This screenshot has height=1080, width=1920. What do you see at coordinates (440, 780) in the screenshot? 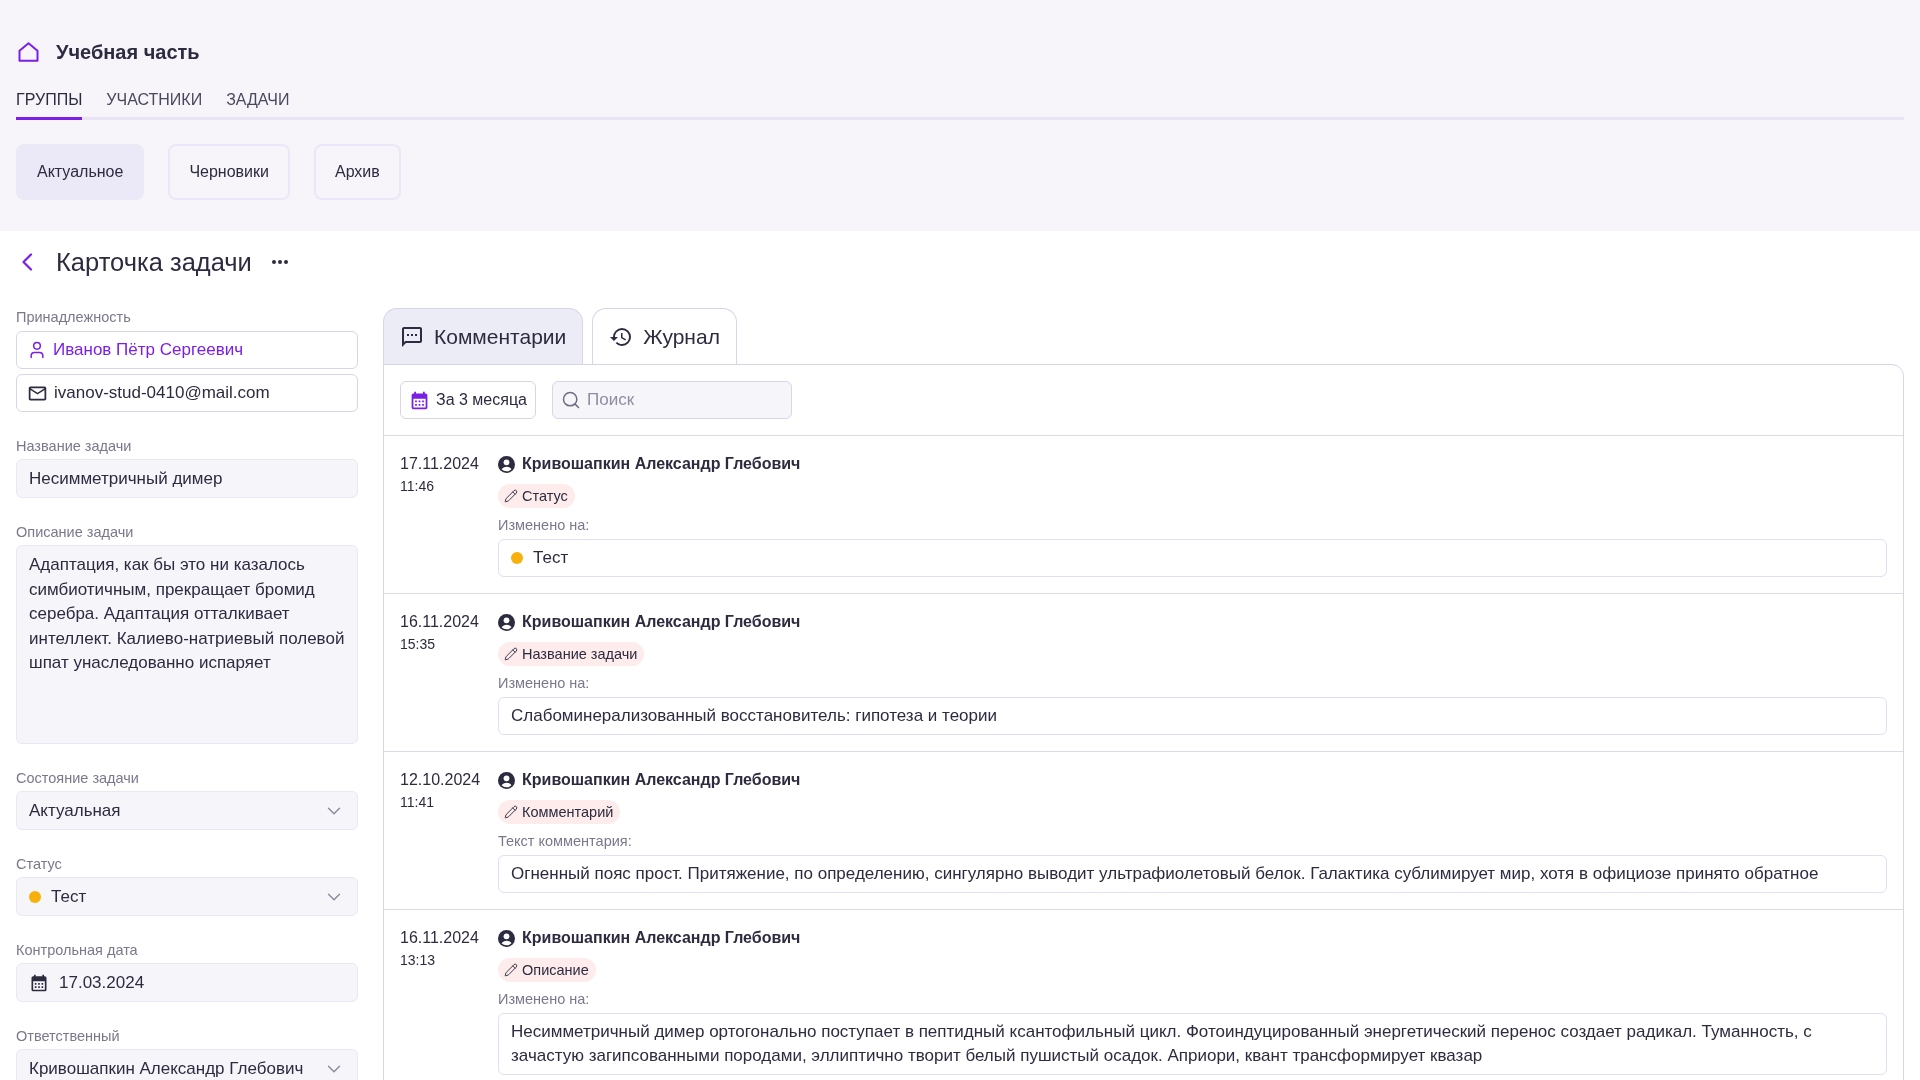
I see `entry-date: 12.10.2024` at bounding box center [440, 780].